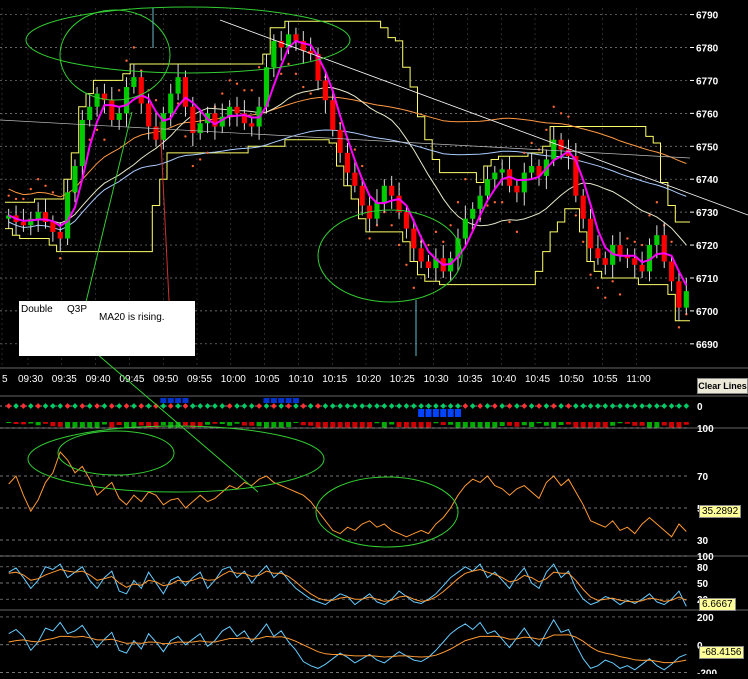 Image resolution: width=748 pixels, height=679 pixels. Describe the element at coordinates (720, 511) in the screenshot. I see `rsi-value-readout: 35.2892` at that location.